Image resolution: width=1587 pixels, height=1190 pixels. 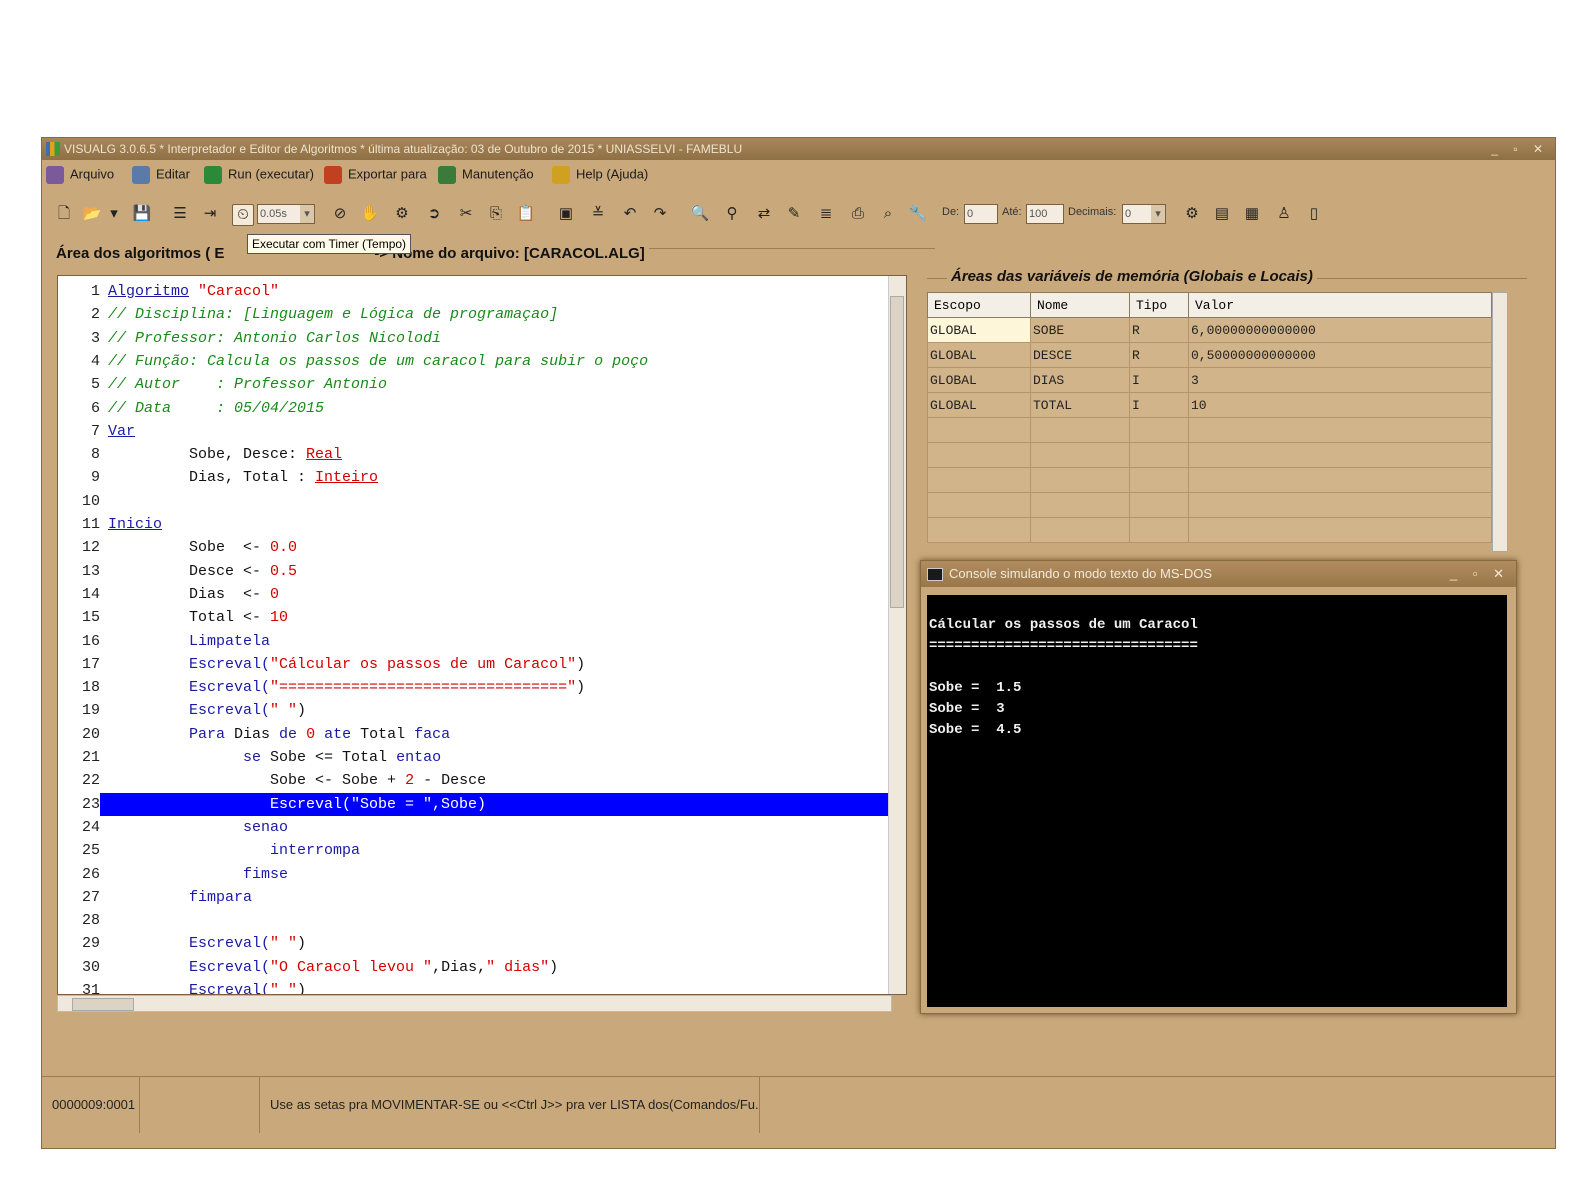 What do you see at coordinates (1144, 214) in the screenshot?
I see `decimais-select: 0 ▾` at bounding box center [1144, 214].